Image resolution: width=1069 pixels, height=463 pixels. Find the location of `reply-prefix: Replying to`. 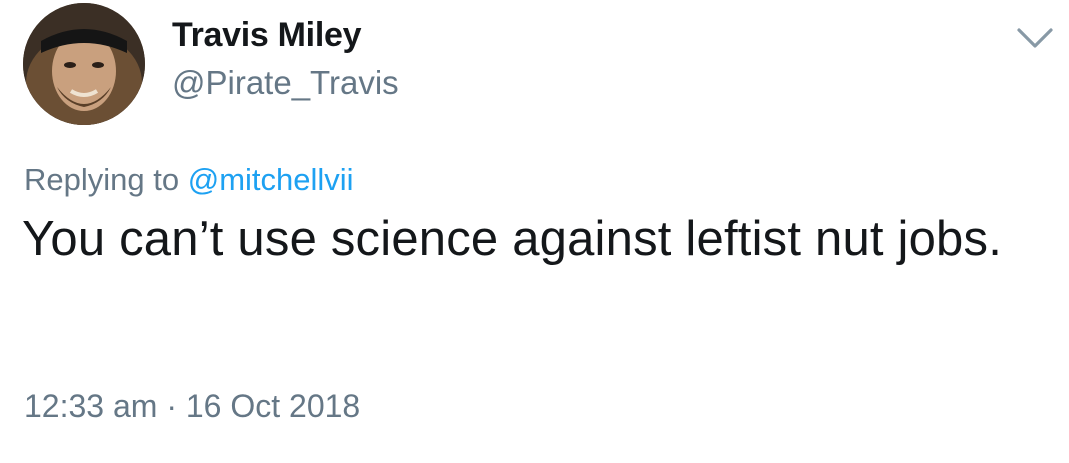

reply-prefix: Replying to is located at coordinates (102, 179).